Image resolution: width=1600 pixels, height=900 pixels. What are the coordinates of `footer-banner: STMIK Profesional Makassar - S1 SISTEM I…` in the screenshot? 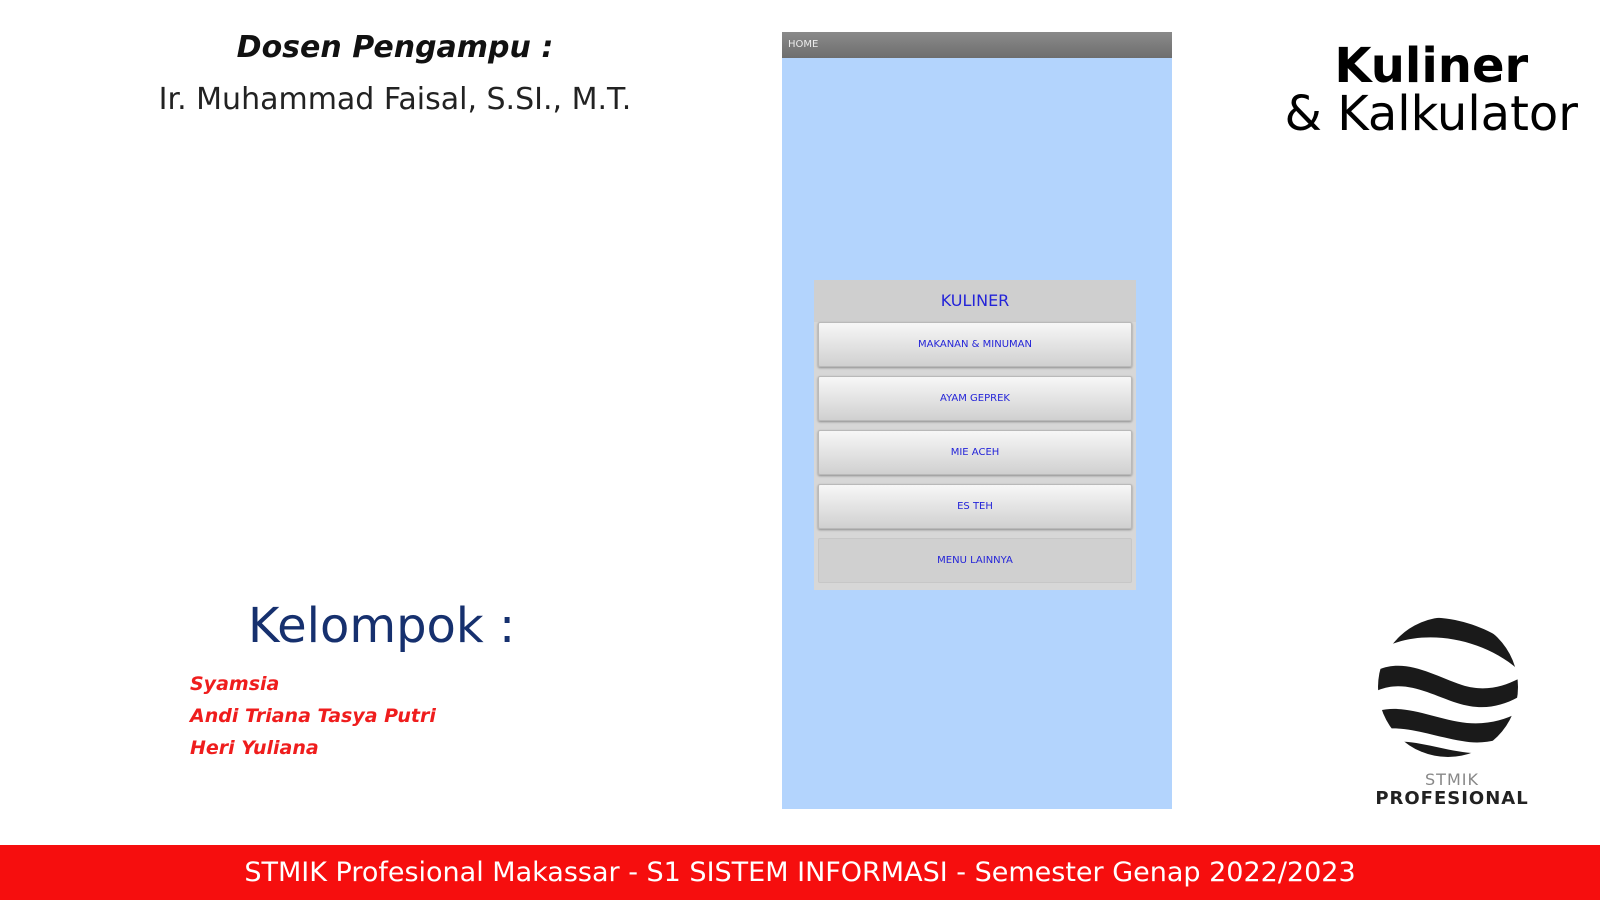 It's located at (800, 872).